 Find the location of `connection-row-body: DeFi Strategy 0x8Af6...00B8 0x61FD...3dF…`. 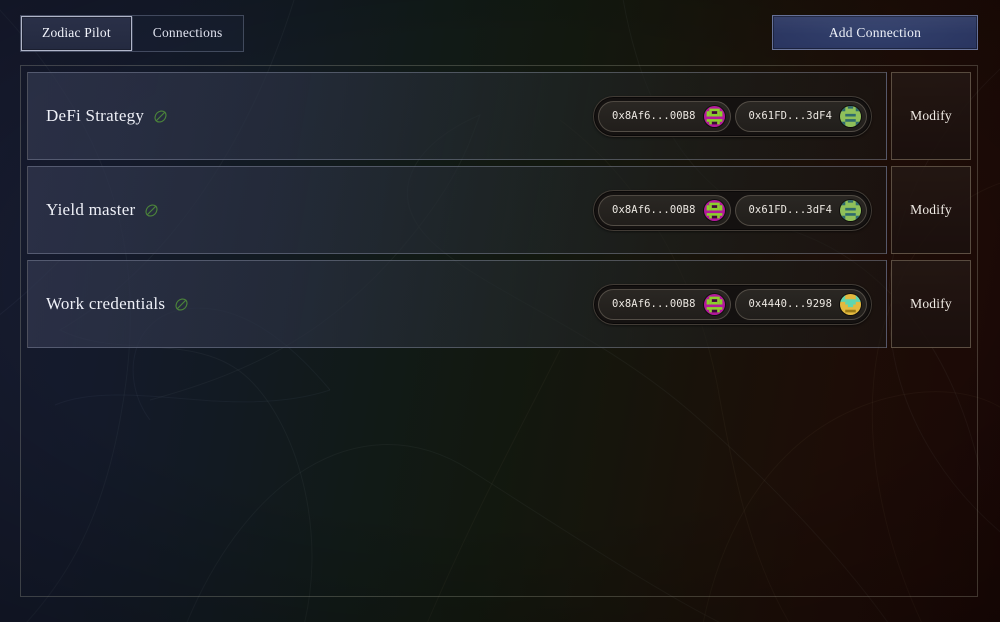

connection-row-body: DeFi Strategy 0x8Af6...00B8 0x61FD...3dF… is located at coordinates (457, 116).